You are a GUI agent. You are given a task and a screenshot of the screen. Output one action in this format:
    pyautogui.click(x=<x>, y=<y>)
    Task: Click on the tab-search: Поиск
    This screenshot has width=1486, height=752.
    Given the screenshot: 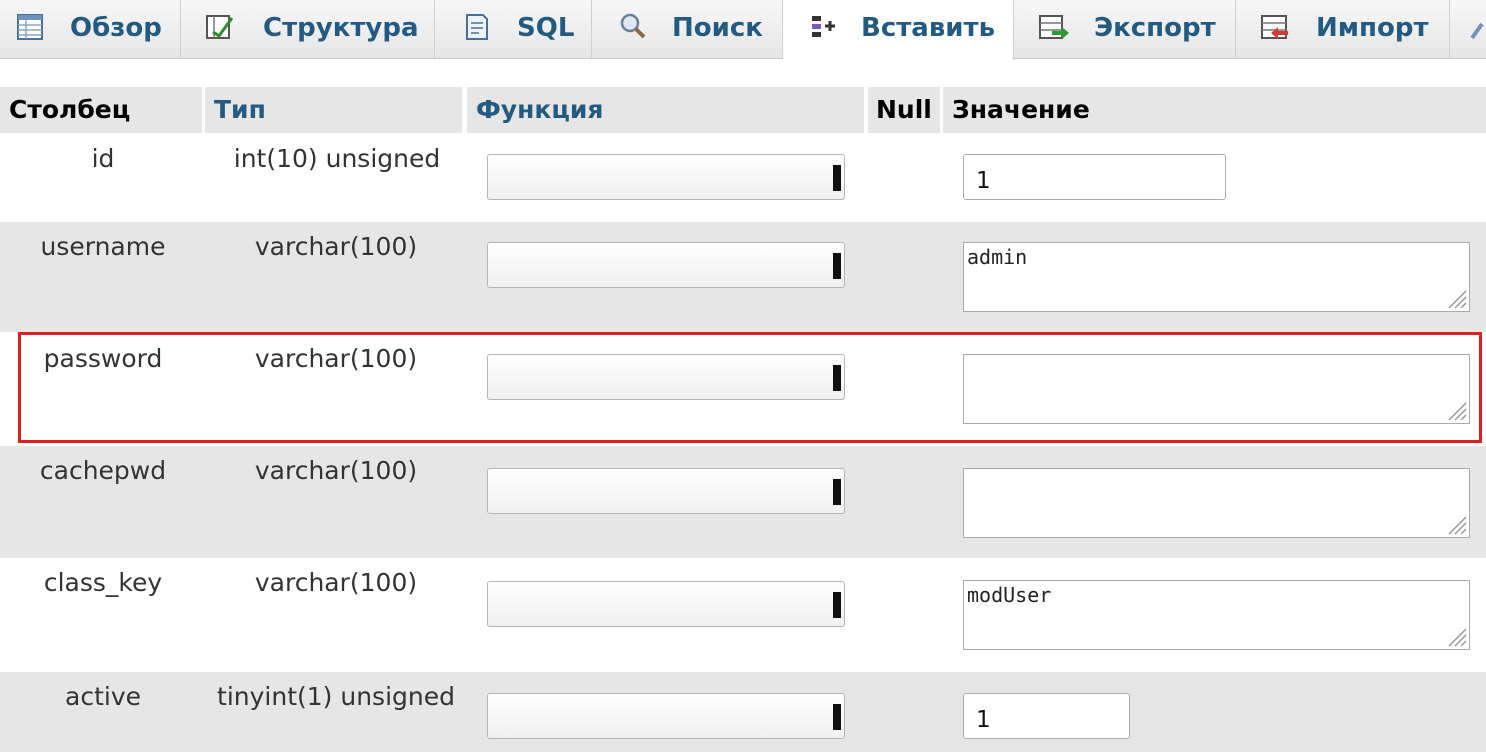 What is the action you would take?
    pyautogui.click(x=687, y=29)
    